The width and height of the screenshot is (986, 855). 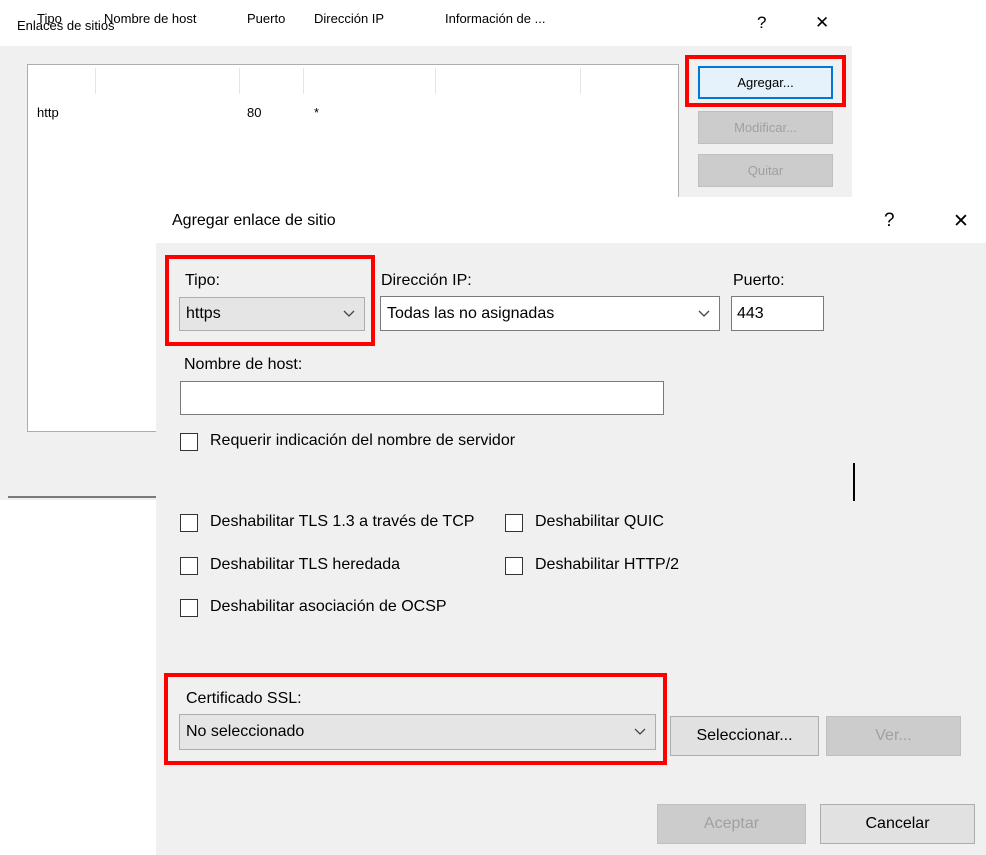 I want to click on disable-tls13-checkbox, so click(x=189, y=523).